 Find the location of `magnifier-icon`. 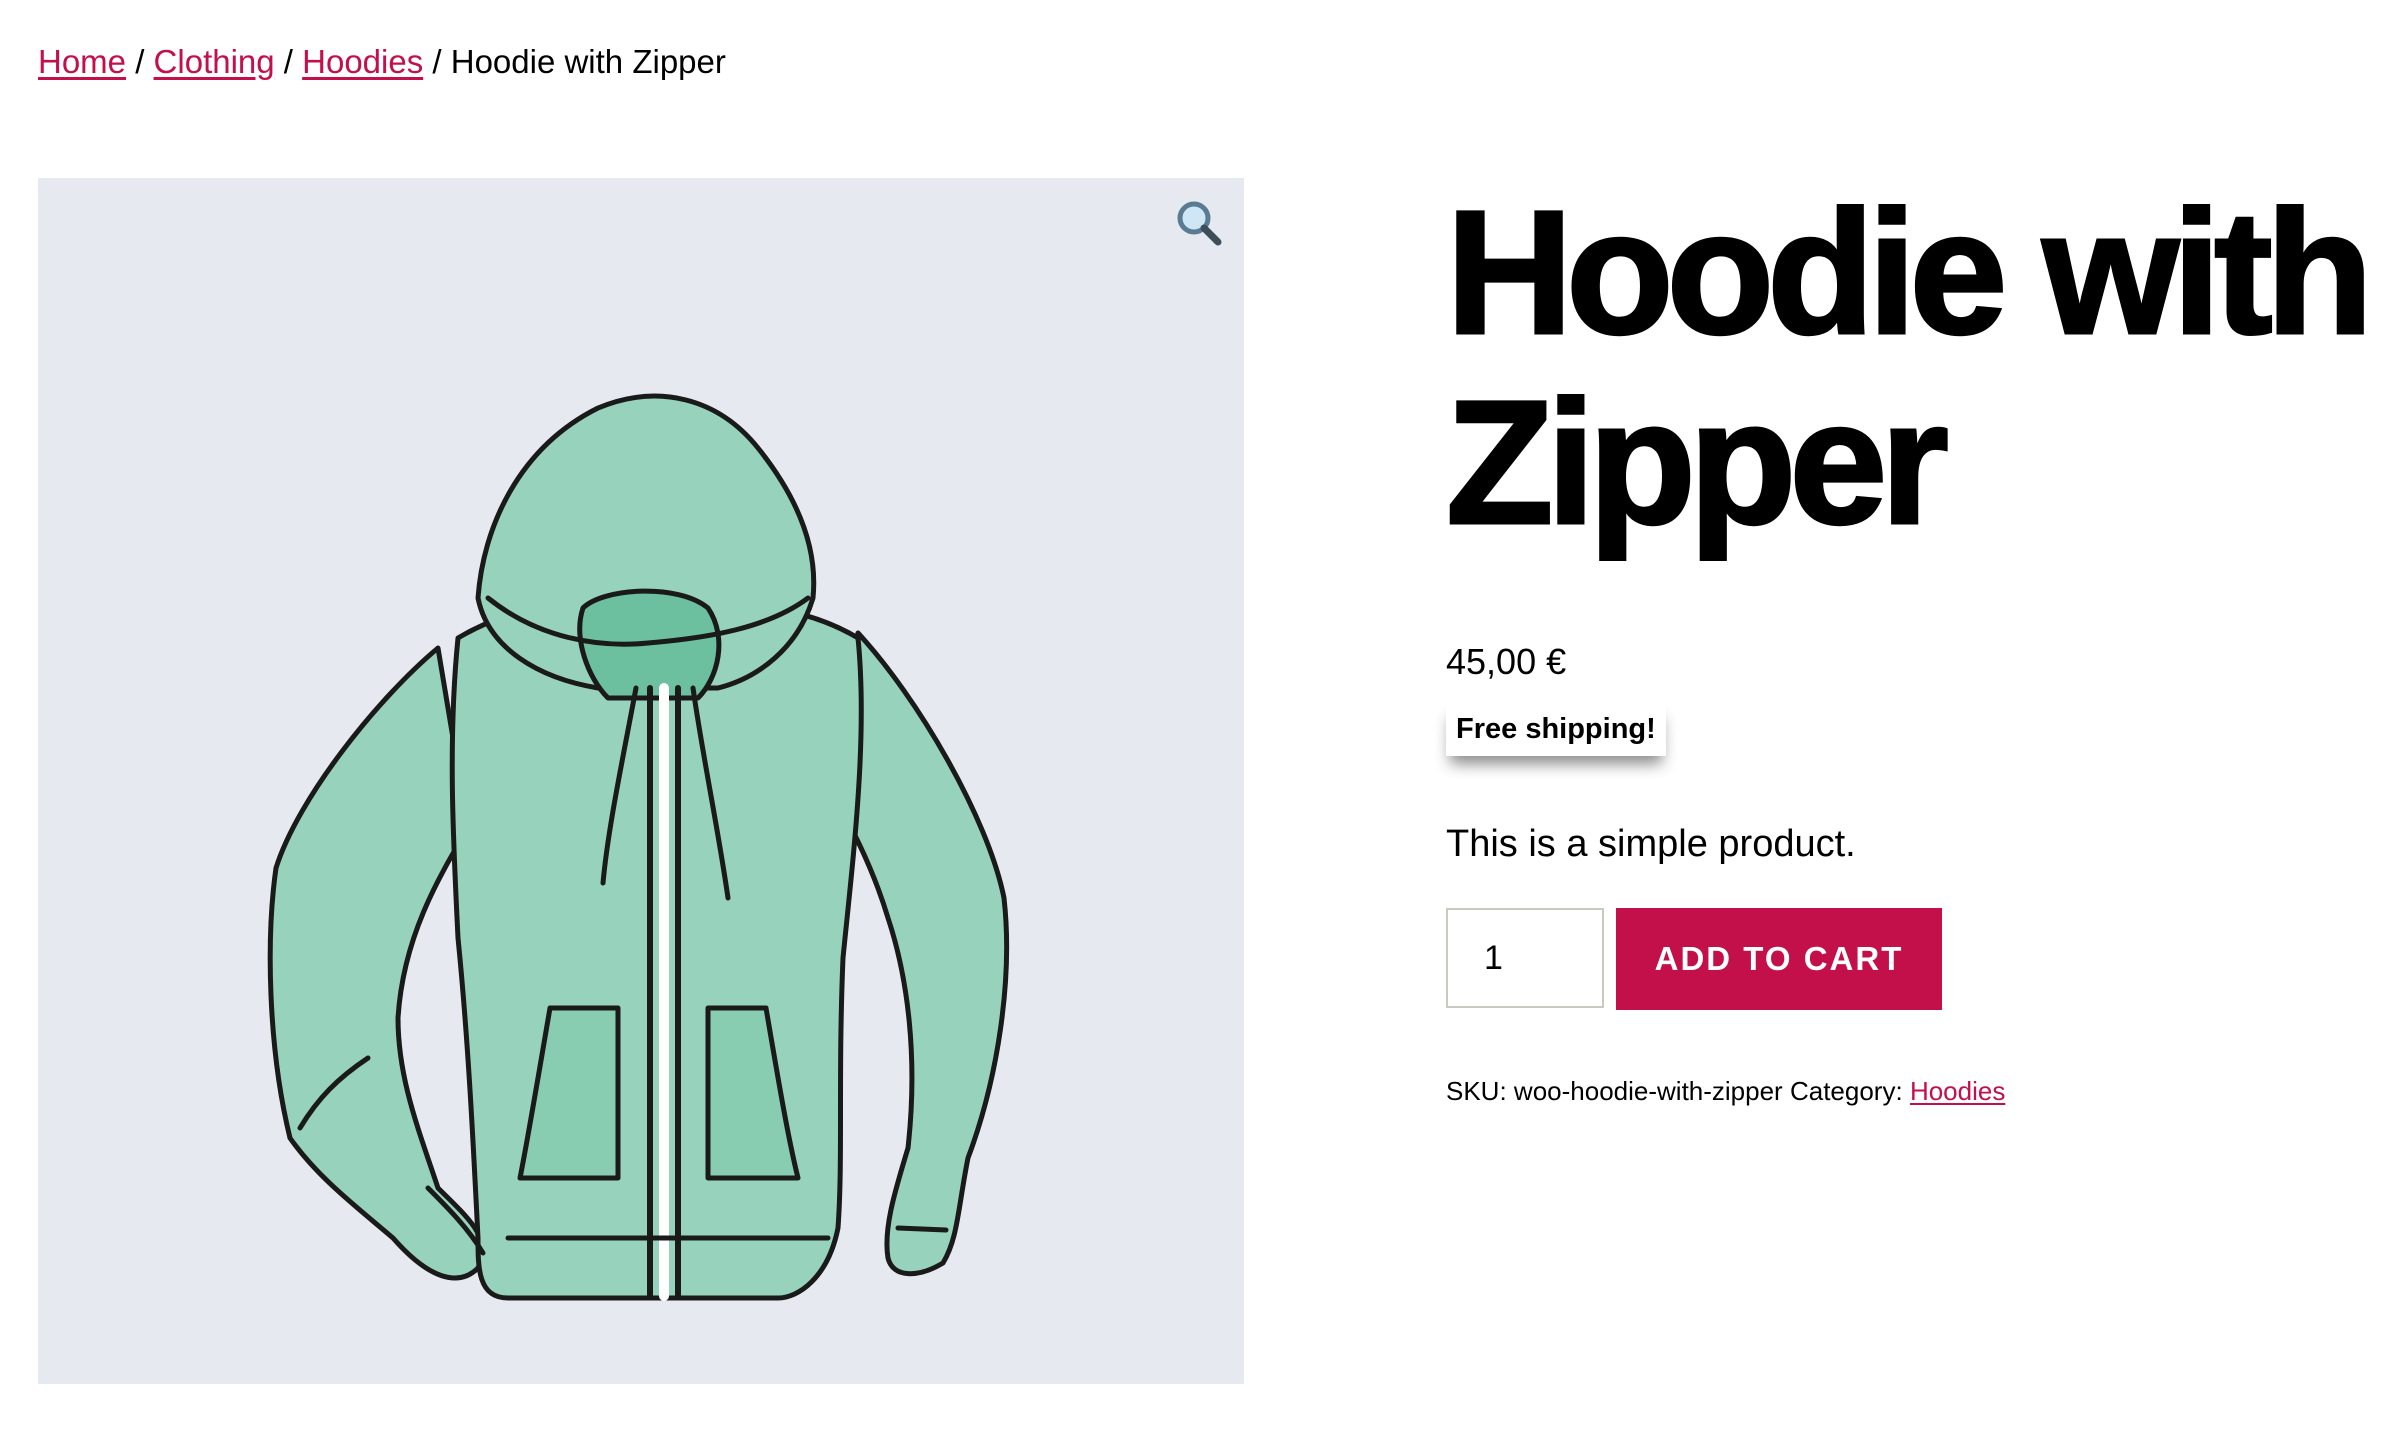

magnifier-icon is located at coordinates (1199, 223).